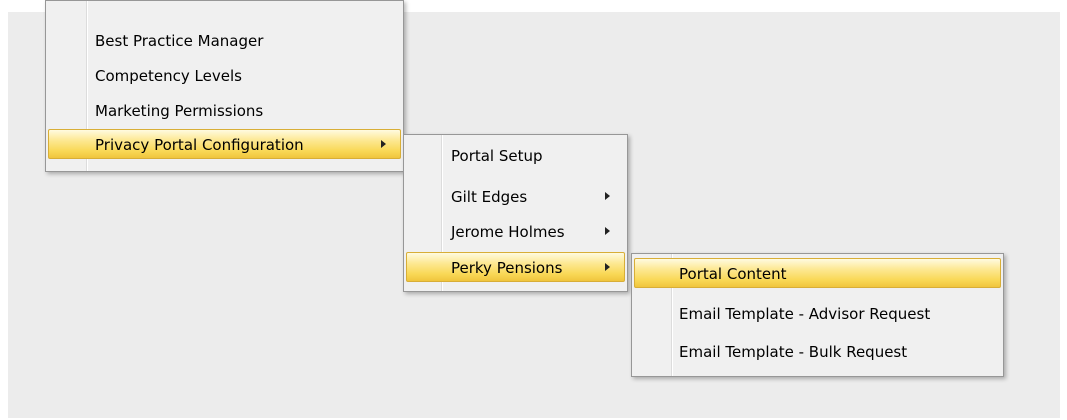 This screenshot has width=1067, height=420. What do you see at coordinates (179, 41) in the screenshot?
I see `menu-item-label: Best Practice Manager` at bounding box center [179, 41].